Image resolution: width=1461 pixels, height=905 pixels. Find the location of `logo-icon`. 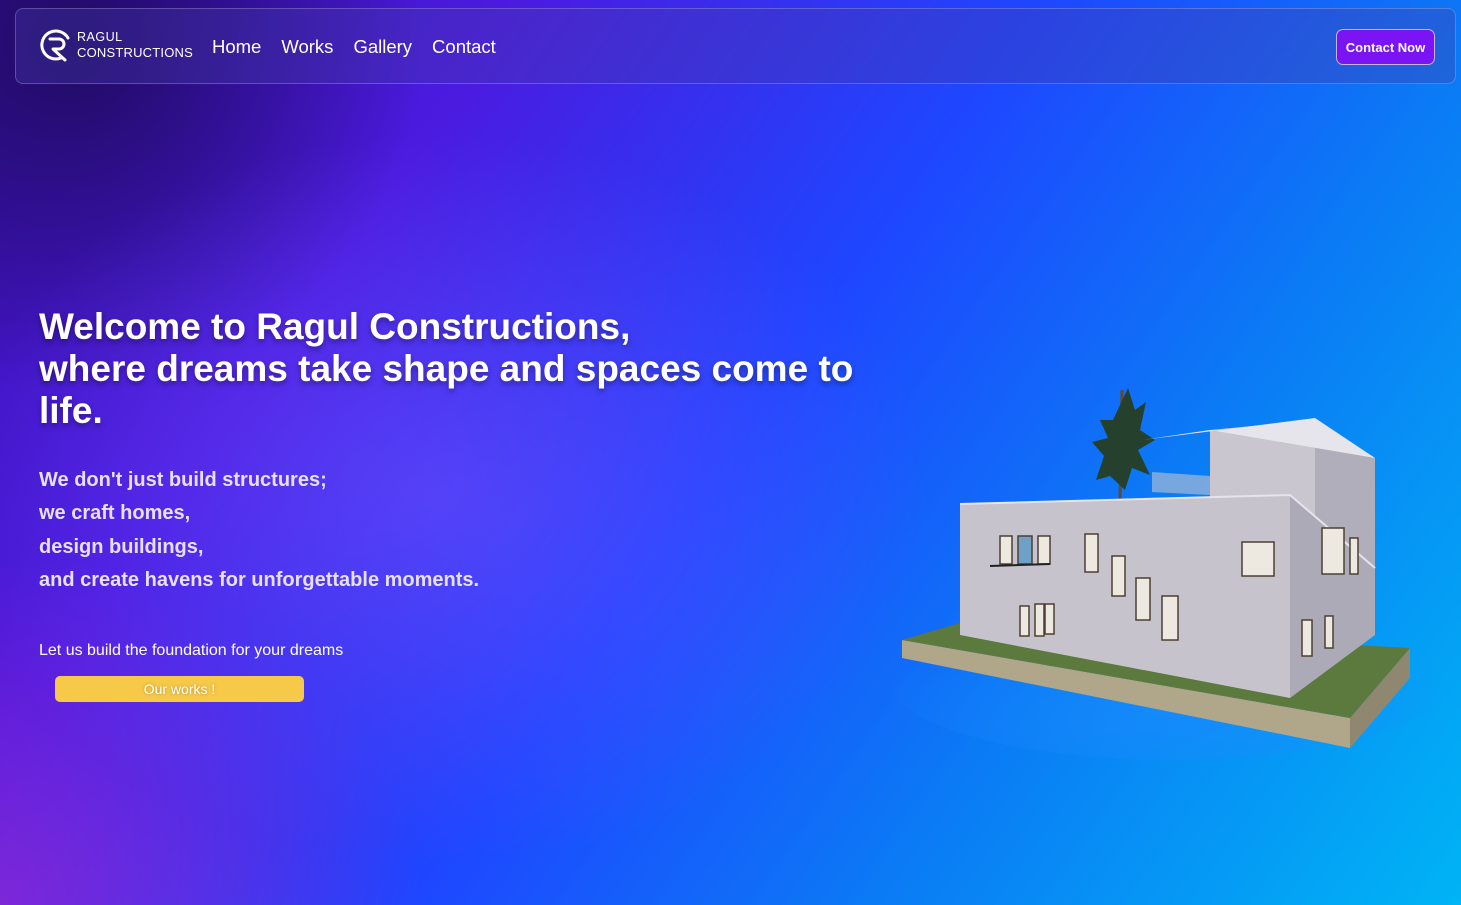

logo-icon is located at coordinates (55, 45).